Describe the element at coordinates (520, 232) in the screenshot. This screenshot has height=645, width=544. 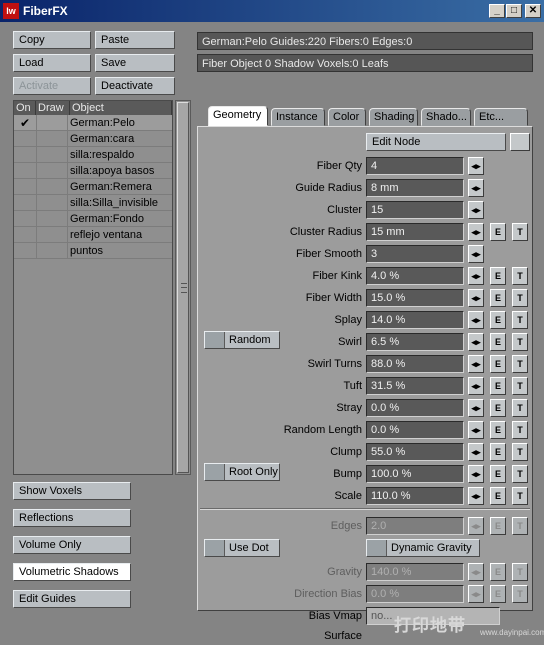
I see `cluster-radius-texture-button: T` at that location.